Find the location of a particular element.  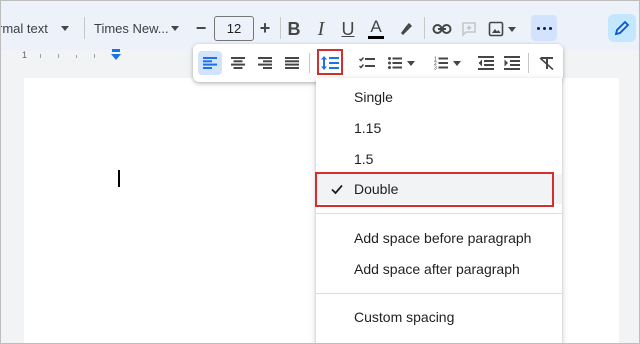

line-spacing-highlight is located at coordinates (330, 62).